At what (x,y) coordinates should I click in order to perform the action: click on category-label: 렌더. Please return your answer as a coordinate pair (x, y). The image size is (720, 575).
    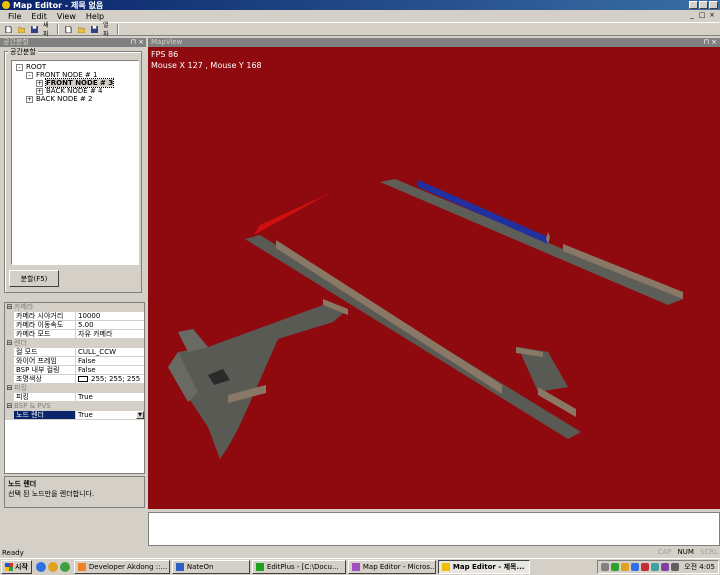
    Looking at the image, I should click on (20, 343).